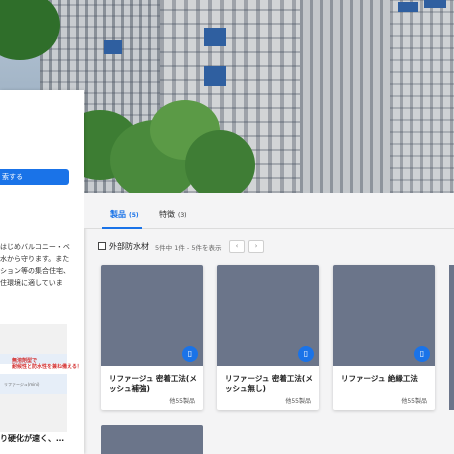 The image size is (454, 454). I want to click on product-card: ▯ リファージュ 密着工法(メッシュ補強) 他55製品, so click(152, 337).